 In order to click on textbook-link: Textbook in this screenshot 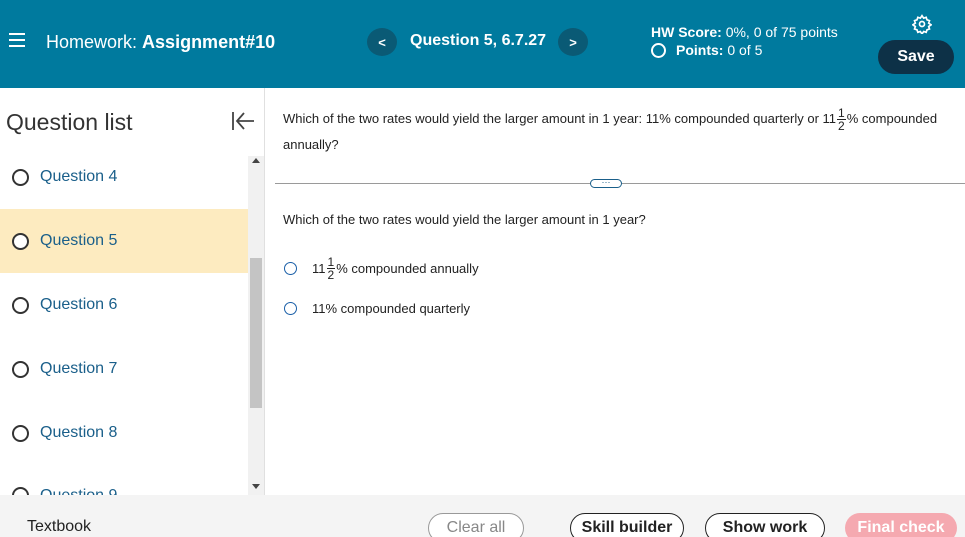, I will do `click(59, 527)`.